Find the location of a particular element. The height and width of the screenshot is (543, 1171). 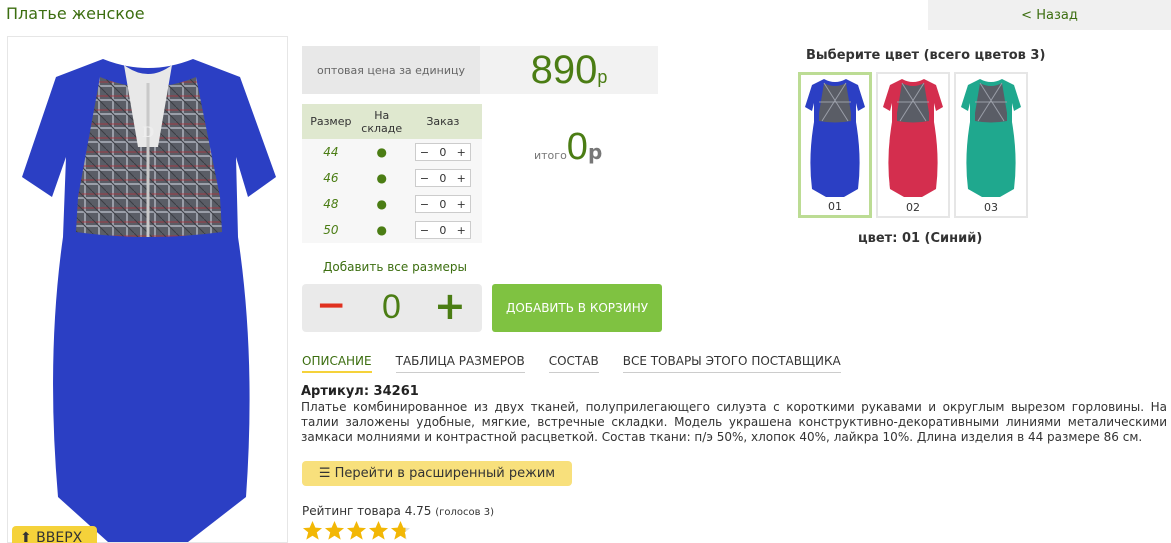

rating-value: Рейтинг товара 4.75 is located at coordinates (367, 511).